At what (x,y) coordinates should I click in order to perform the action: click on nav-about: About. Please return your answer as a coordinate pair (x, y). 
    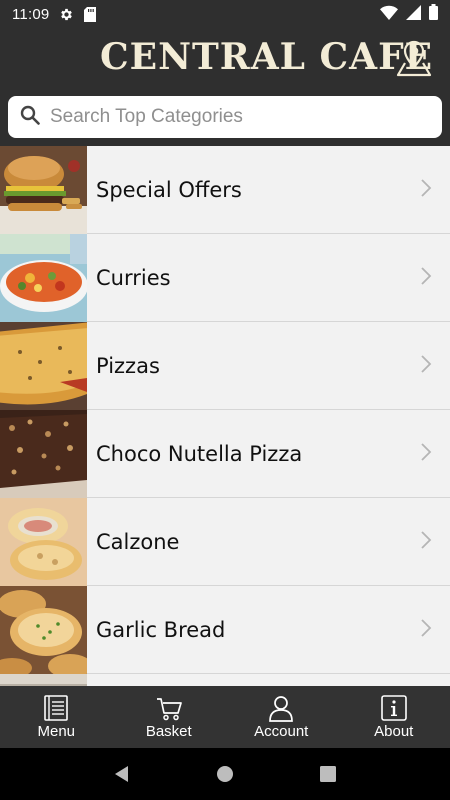
    Looking at the image, I should click on (394, 717).